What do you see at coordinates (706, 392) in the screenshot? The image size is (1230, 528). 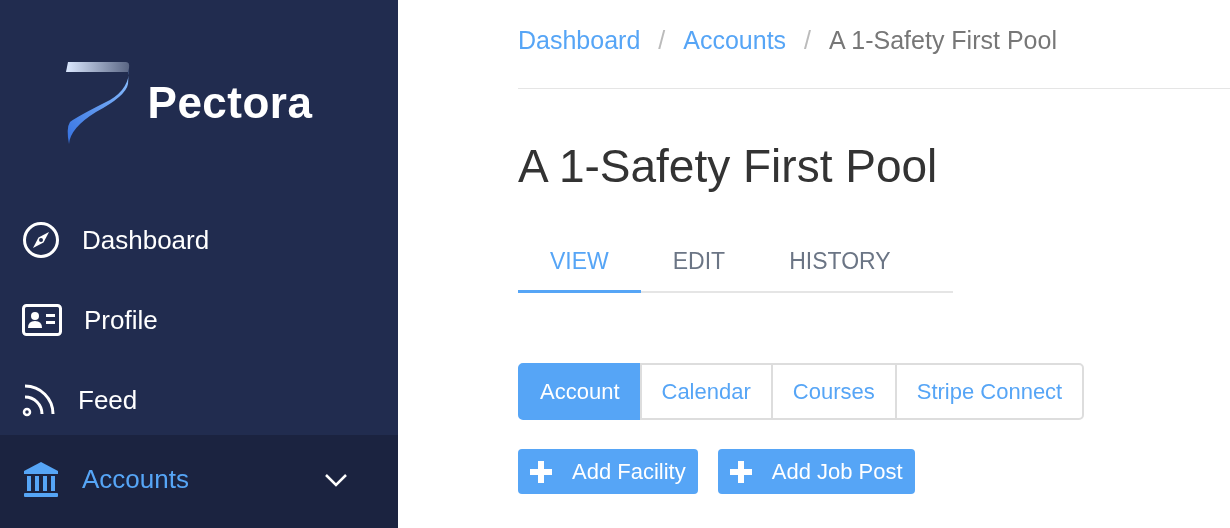 I see `segment-button: Calendar` at bounding box center [706, 392].